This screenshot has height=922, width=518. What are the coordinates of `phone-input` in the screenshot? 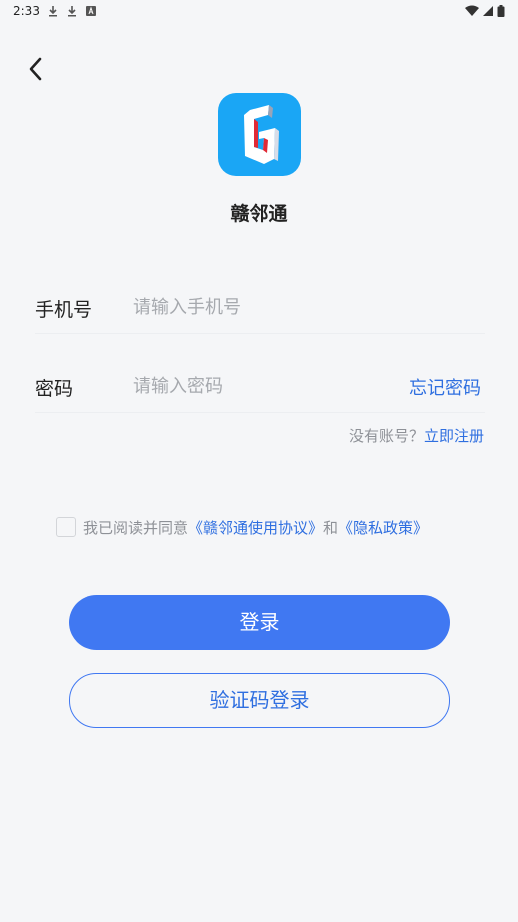 It's located at (243, 307).